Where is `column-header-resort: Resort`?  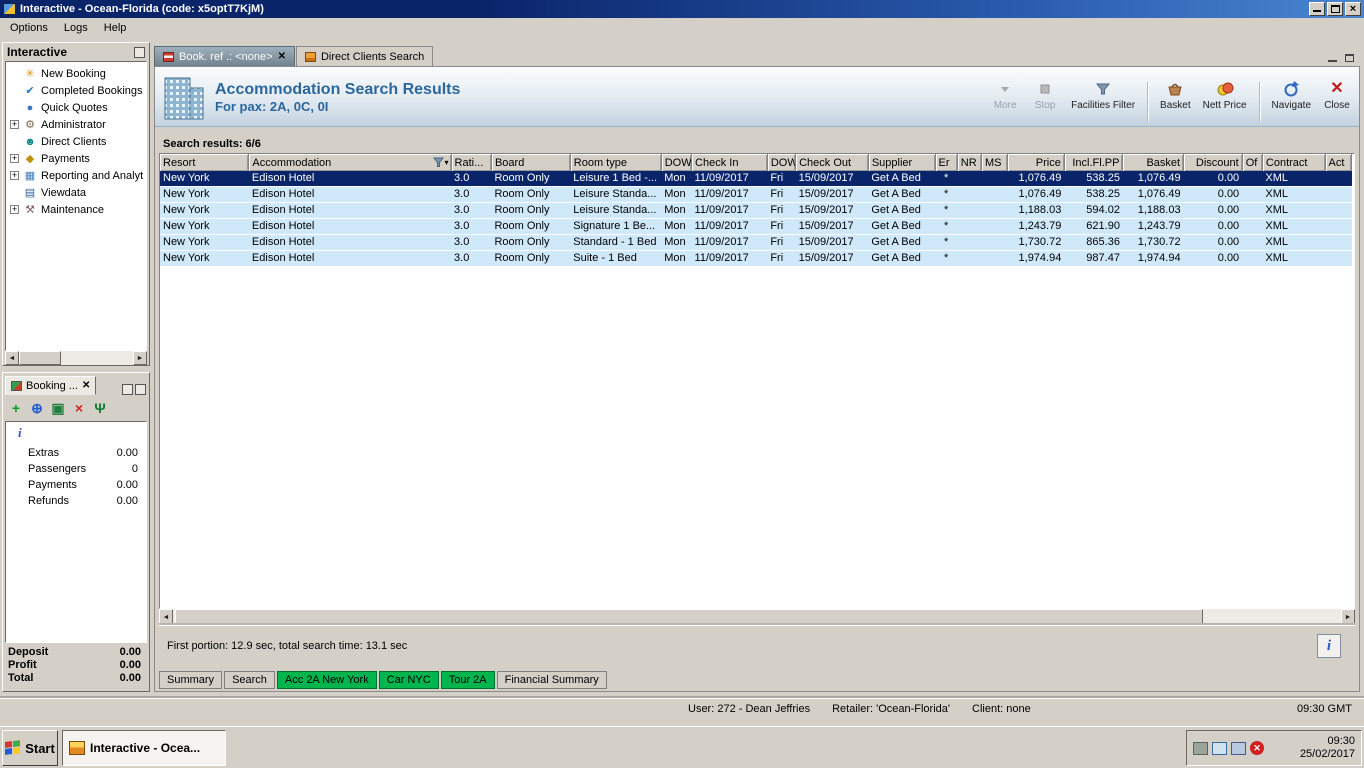 column-header-resort: Resort is located at coordinates (205, 162).